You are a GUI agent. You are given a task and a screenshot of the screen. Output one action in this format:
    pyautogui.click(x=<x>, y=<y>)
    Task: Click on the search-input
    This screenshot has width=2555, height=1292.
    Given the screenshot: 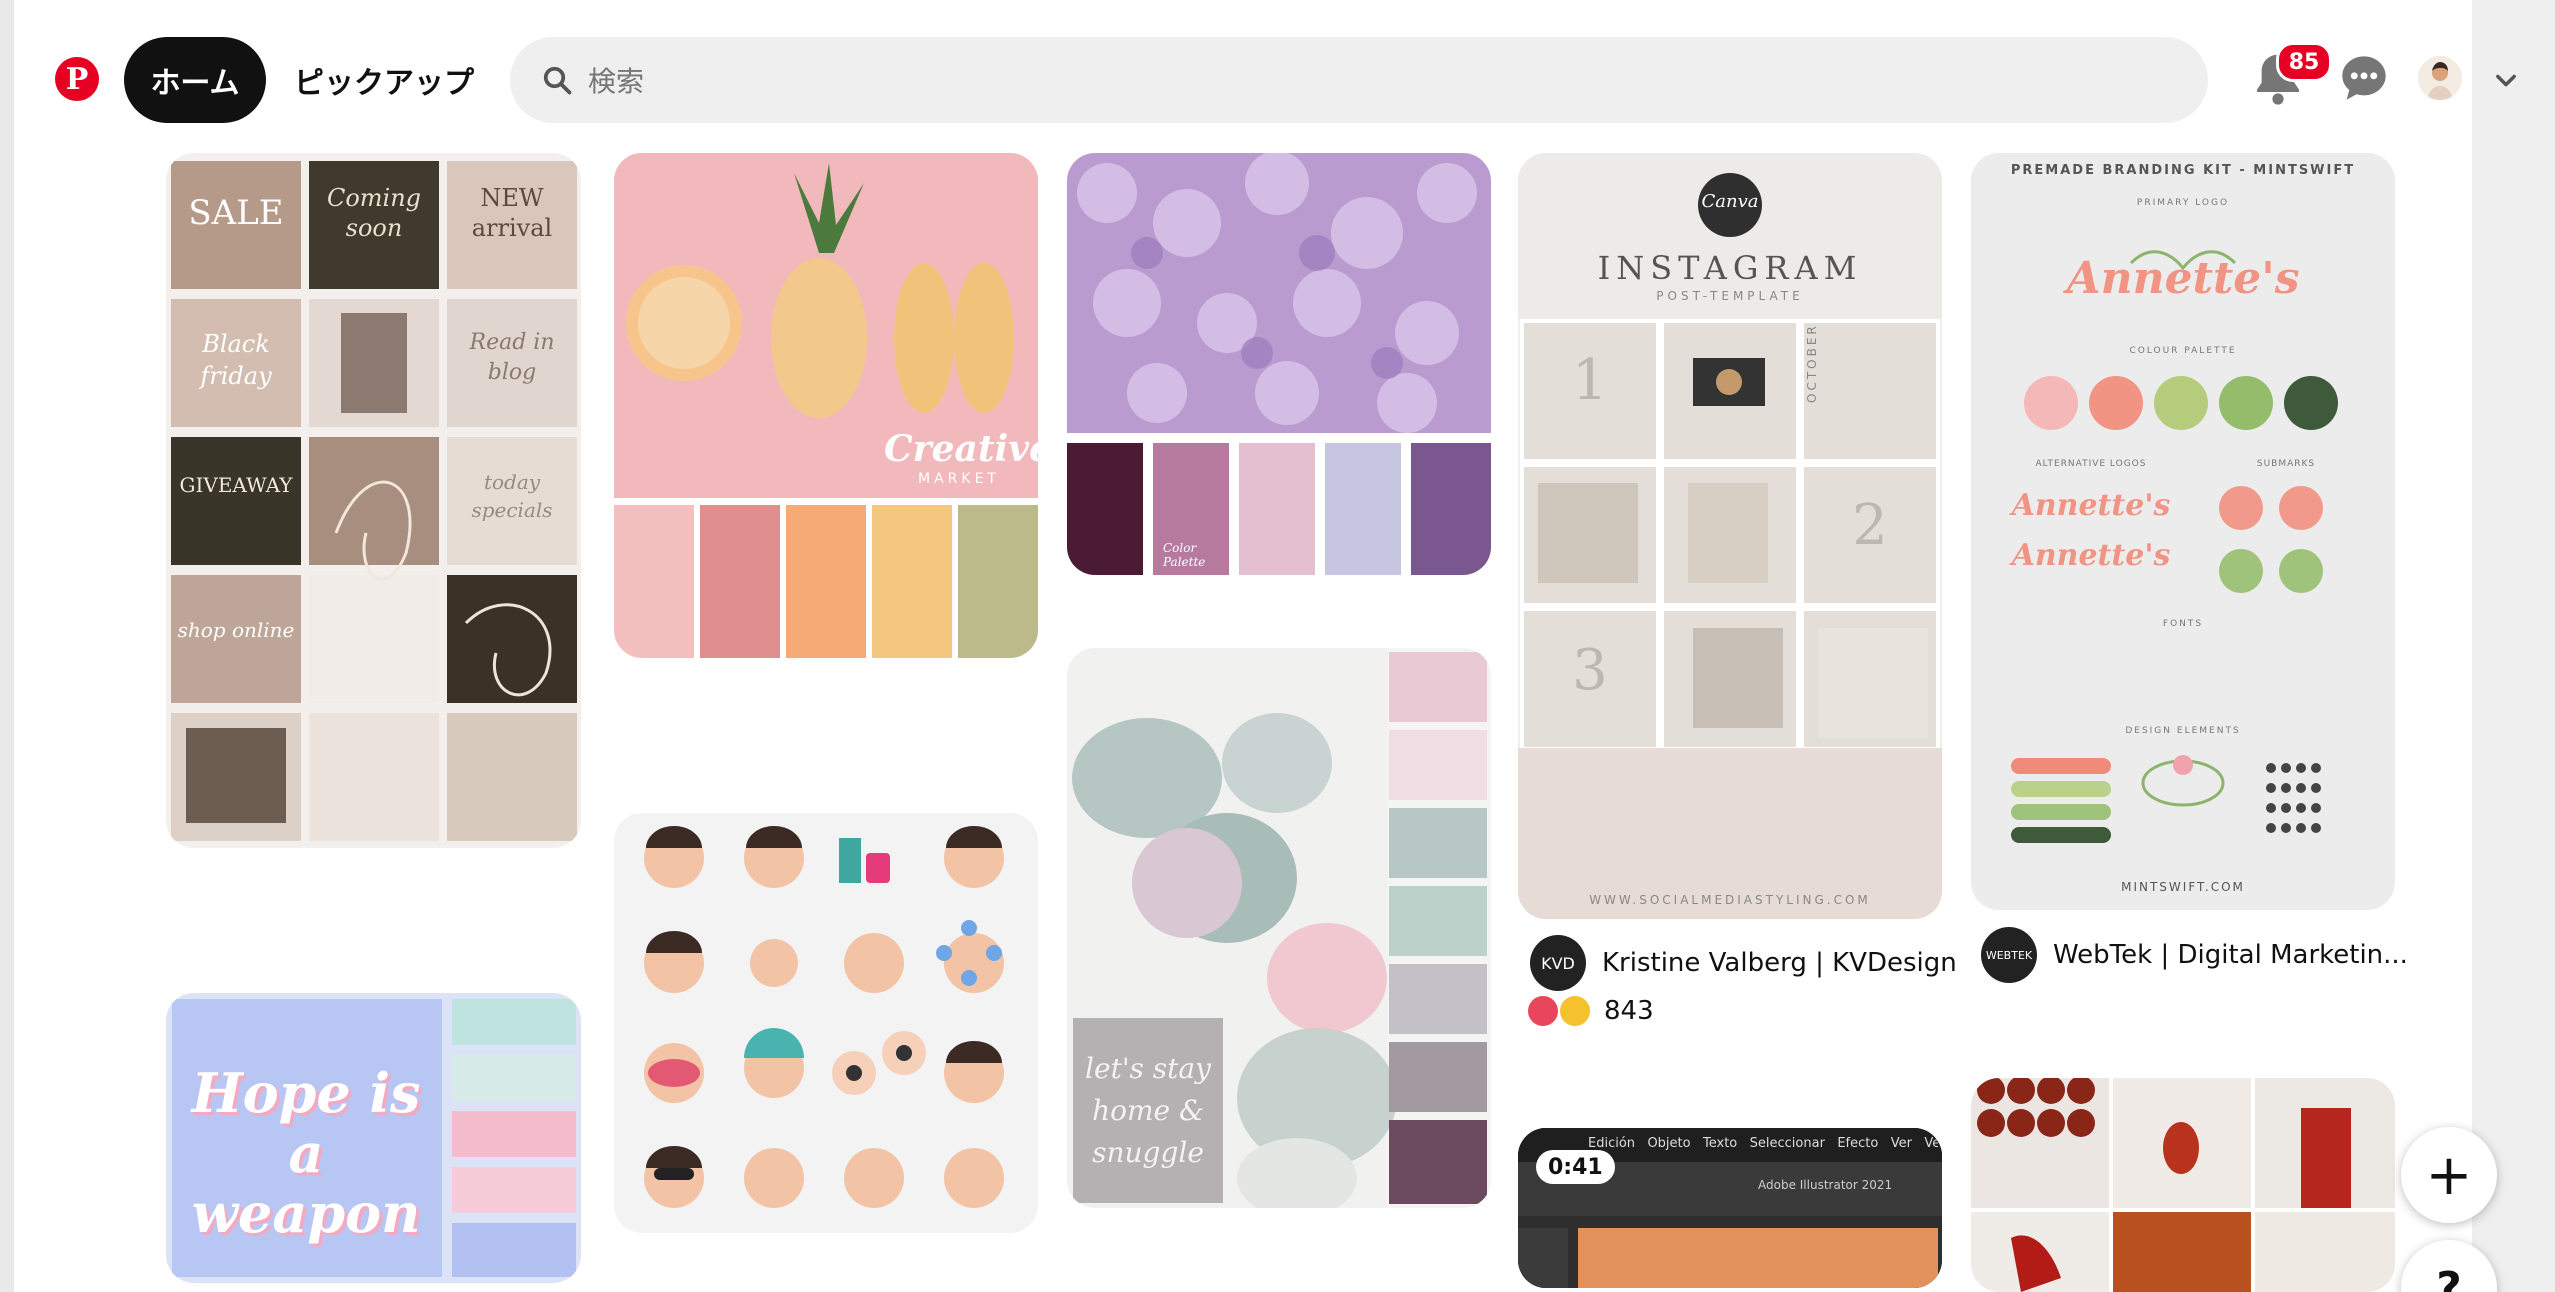 What is the action you would take?
    pyautogui.click(x=1378, y=81)
    